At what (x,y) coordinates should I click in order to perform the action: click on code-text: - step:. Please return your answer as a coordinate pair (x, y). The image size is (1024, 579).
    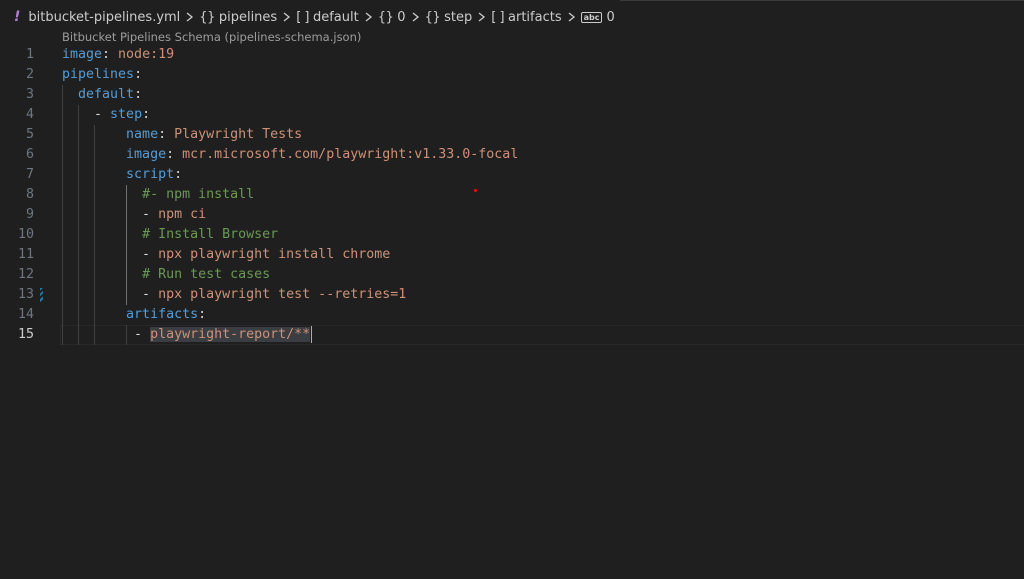
    Looking at the image, I should click on (106, 115).